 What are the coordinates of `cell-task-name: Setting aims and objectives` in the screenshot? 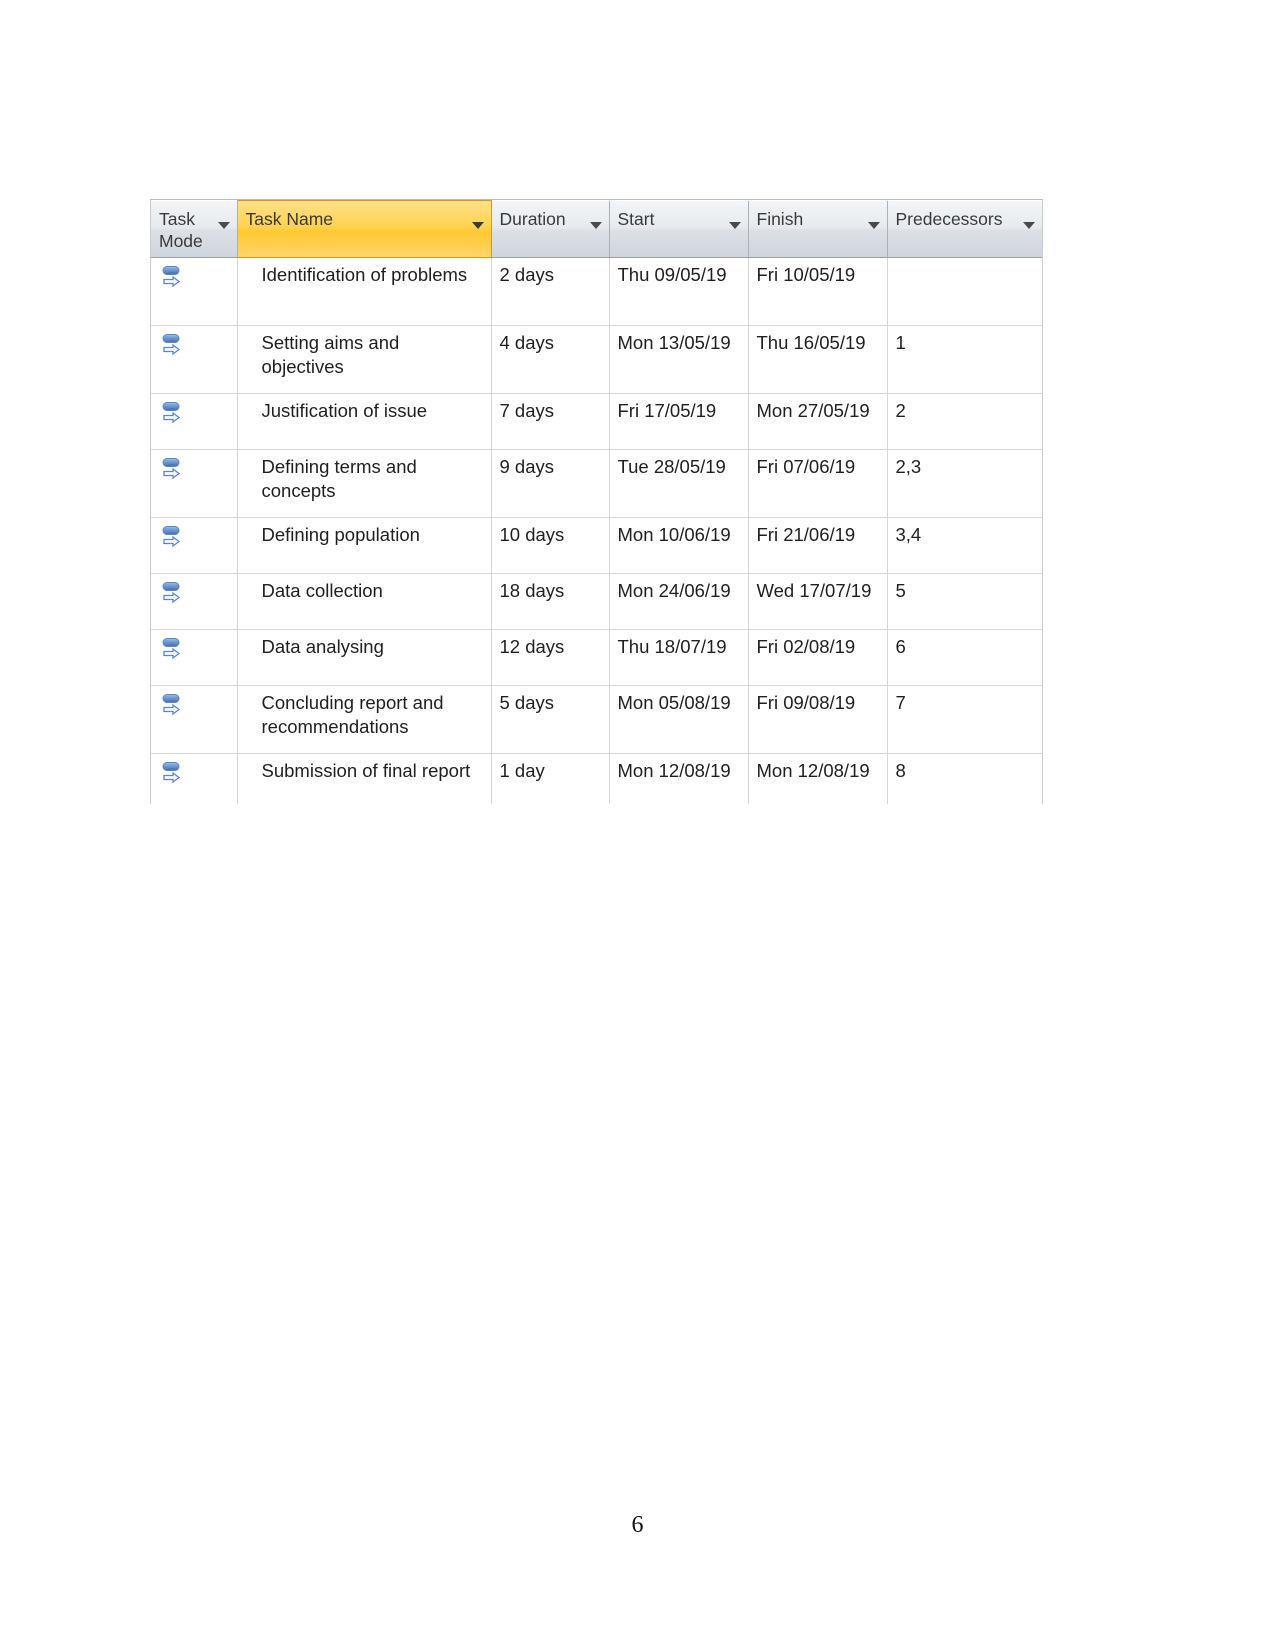 It's located at (364, 359).